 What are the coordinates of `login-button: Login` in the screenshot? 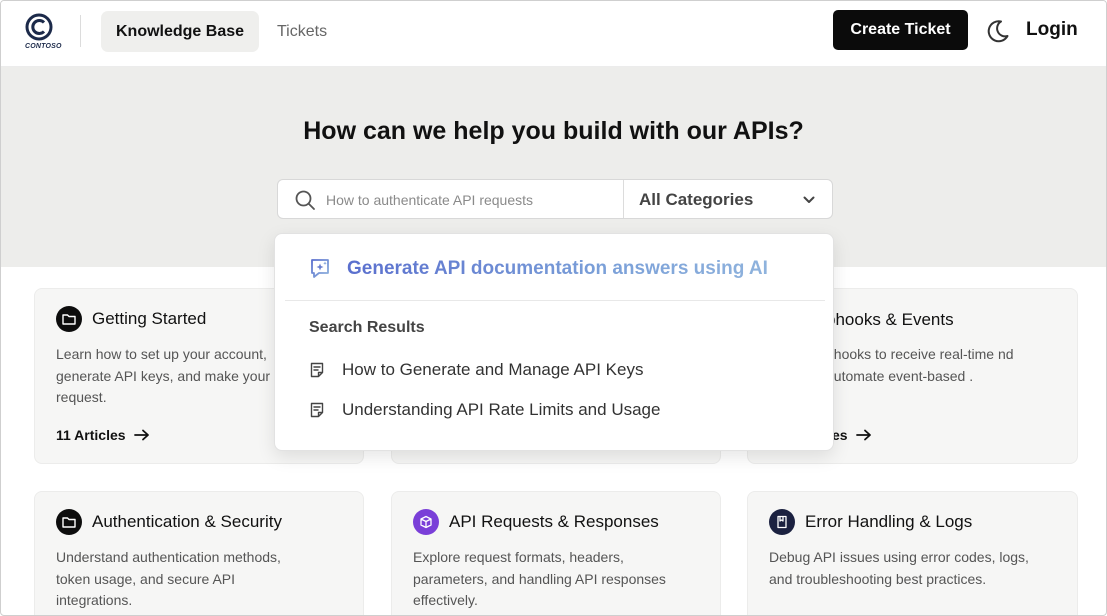 It's located at (1052, 30).